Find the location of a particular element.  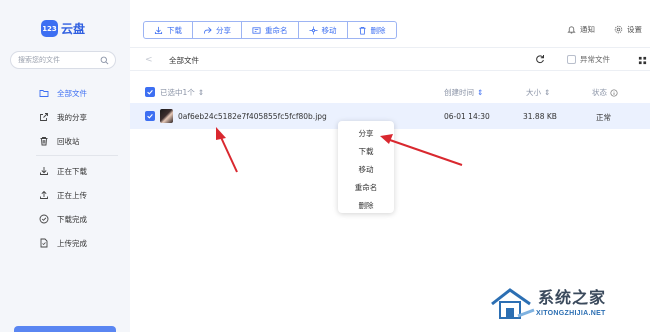

selected-count: 已选中1个 ⇕ is located at coordinates (182, 92).